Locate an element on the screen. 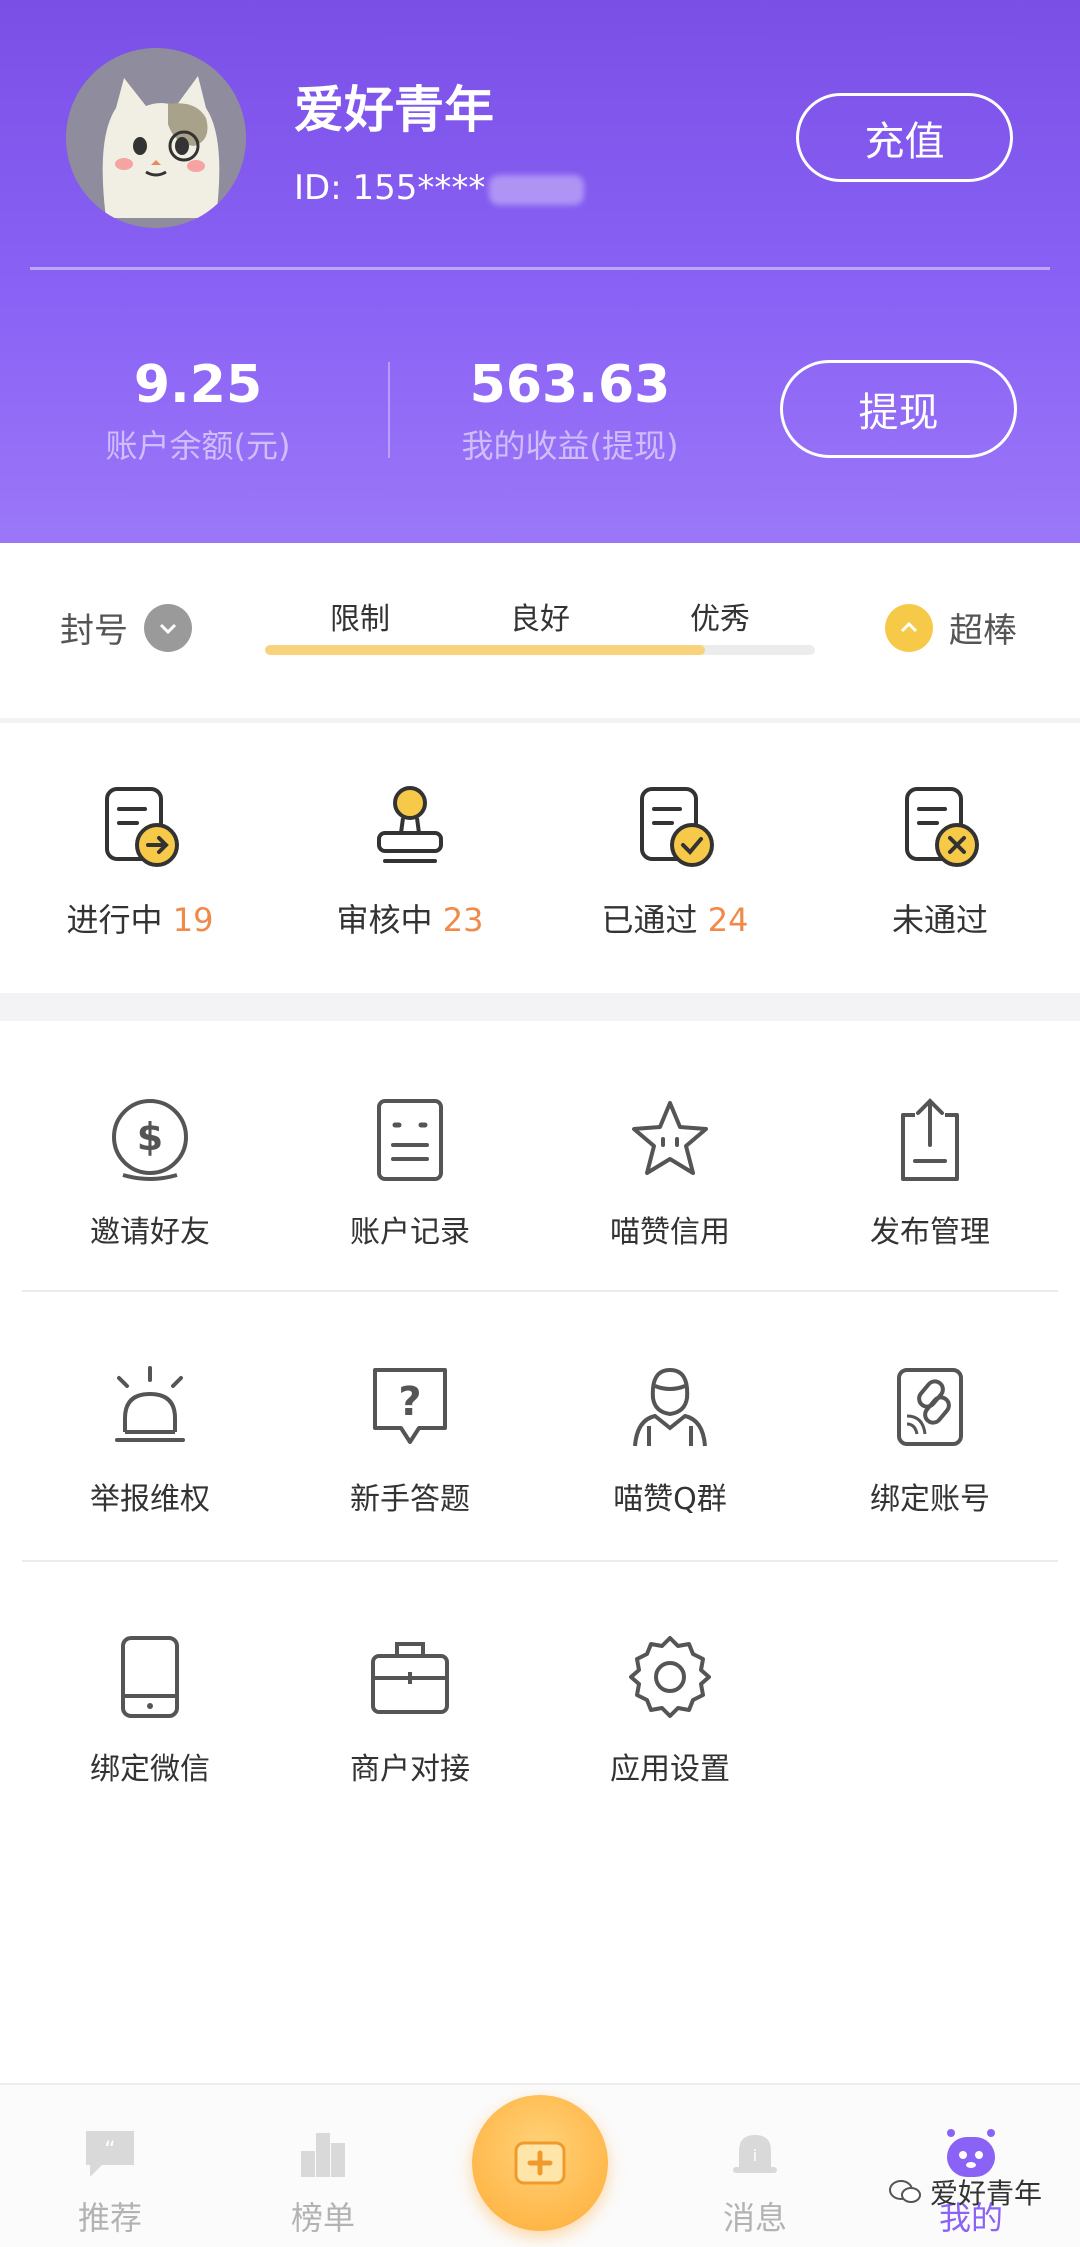 The height and width of the screenshot is (2247, 1080). add-icon is located at coordinates (540, 2163).